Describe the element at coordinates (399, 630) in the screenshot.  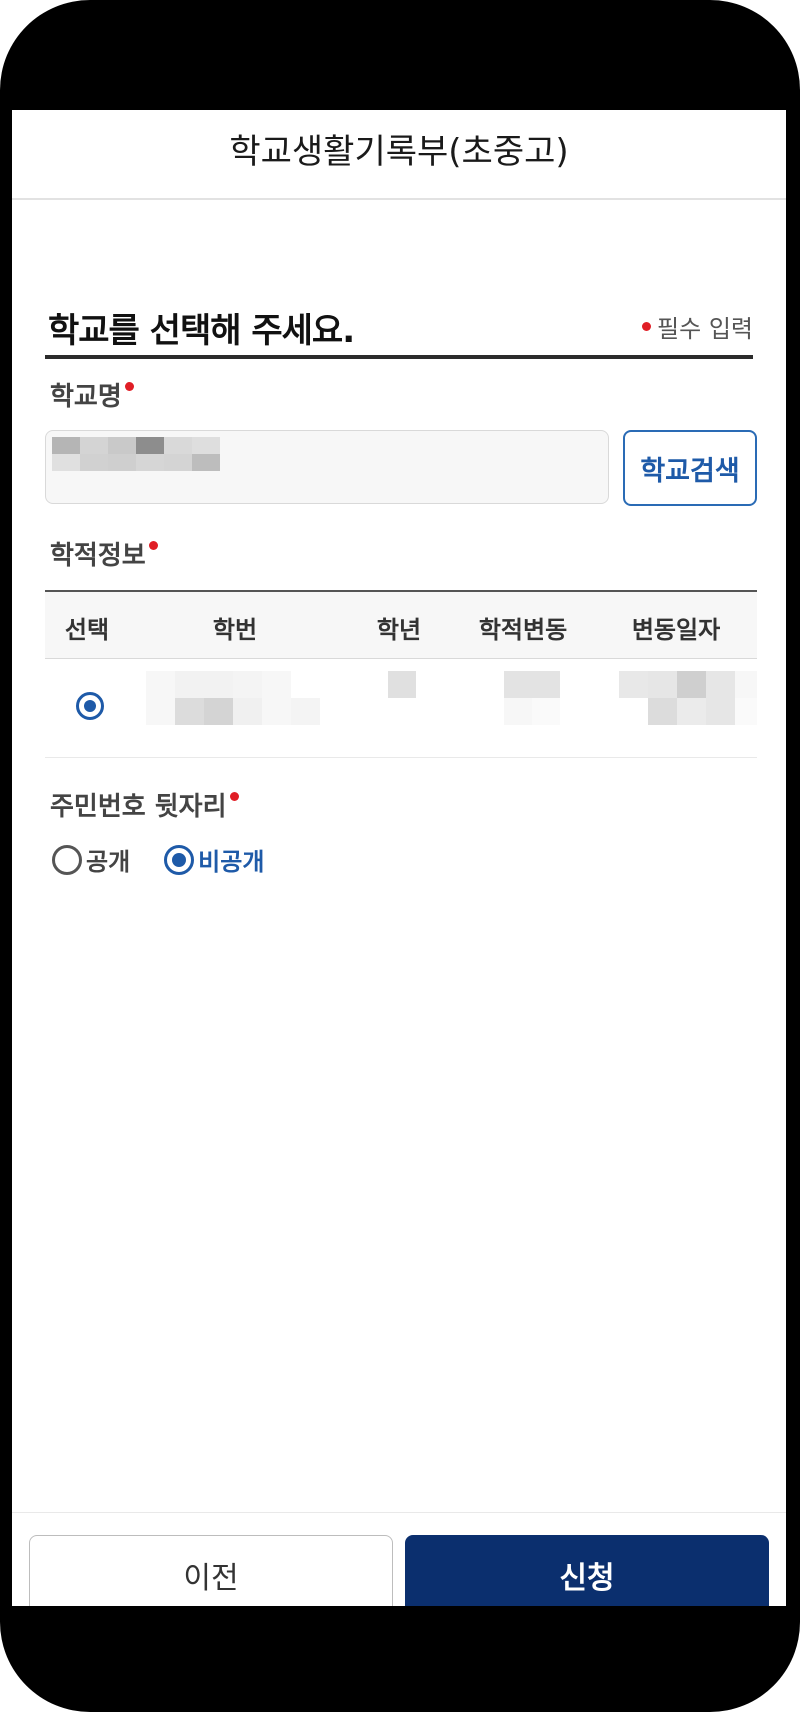
I see `column-header-grade: 학년` at that location.